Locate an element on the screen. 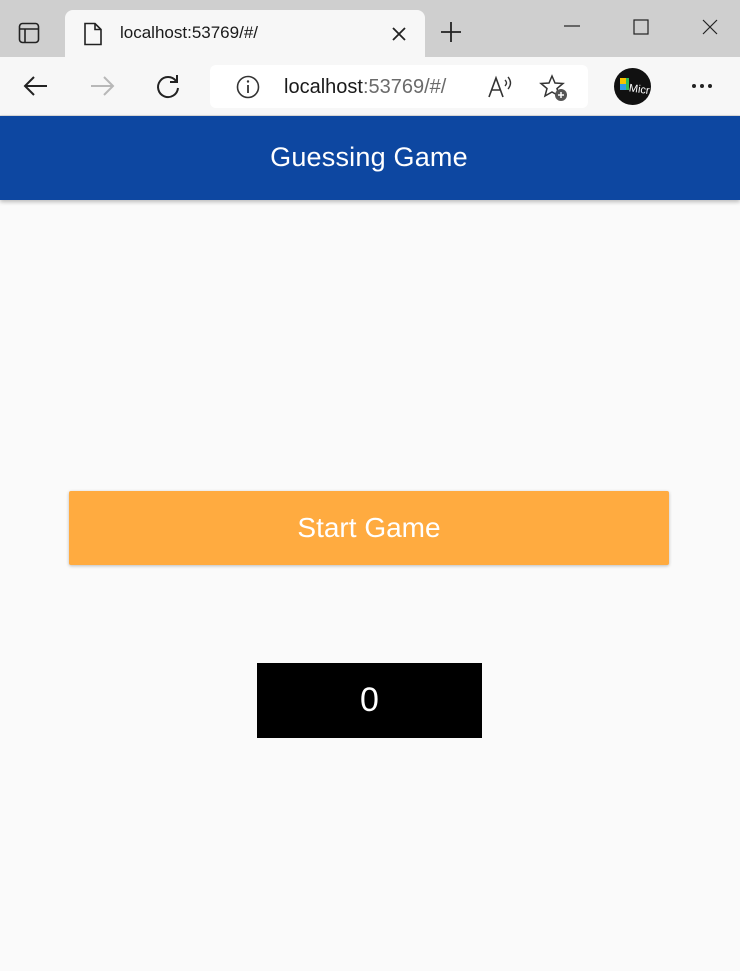 The height and width of the screenshot is (971, 740). profile-avatar: Micr is located at coordinates (632, 86).